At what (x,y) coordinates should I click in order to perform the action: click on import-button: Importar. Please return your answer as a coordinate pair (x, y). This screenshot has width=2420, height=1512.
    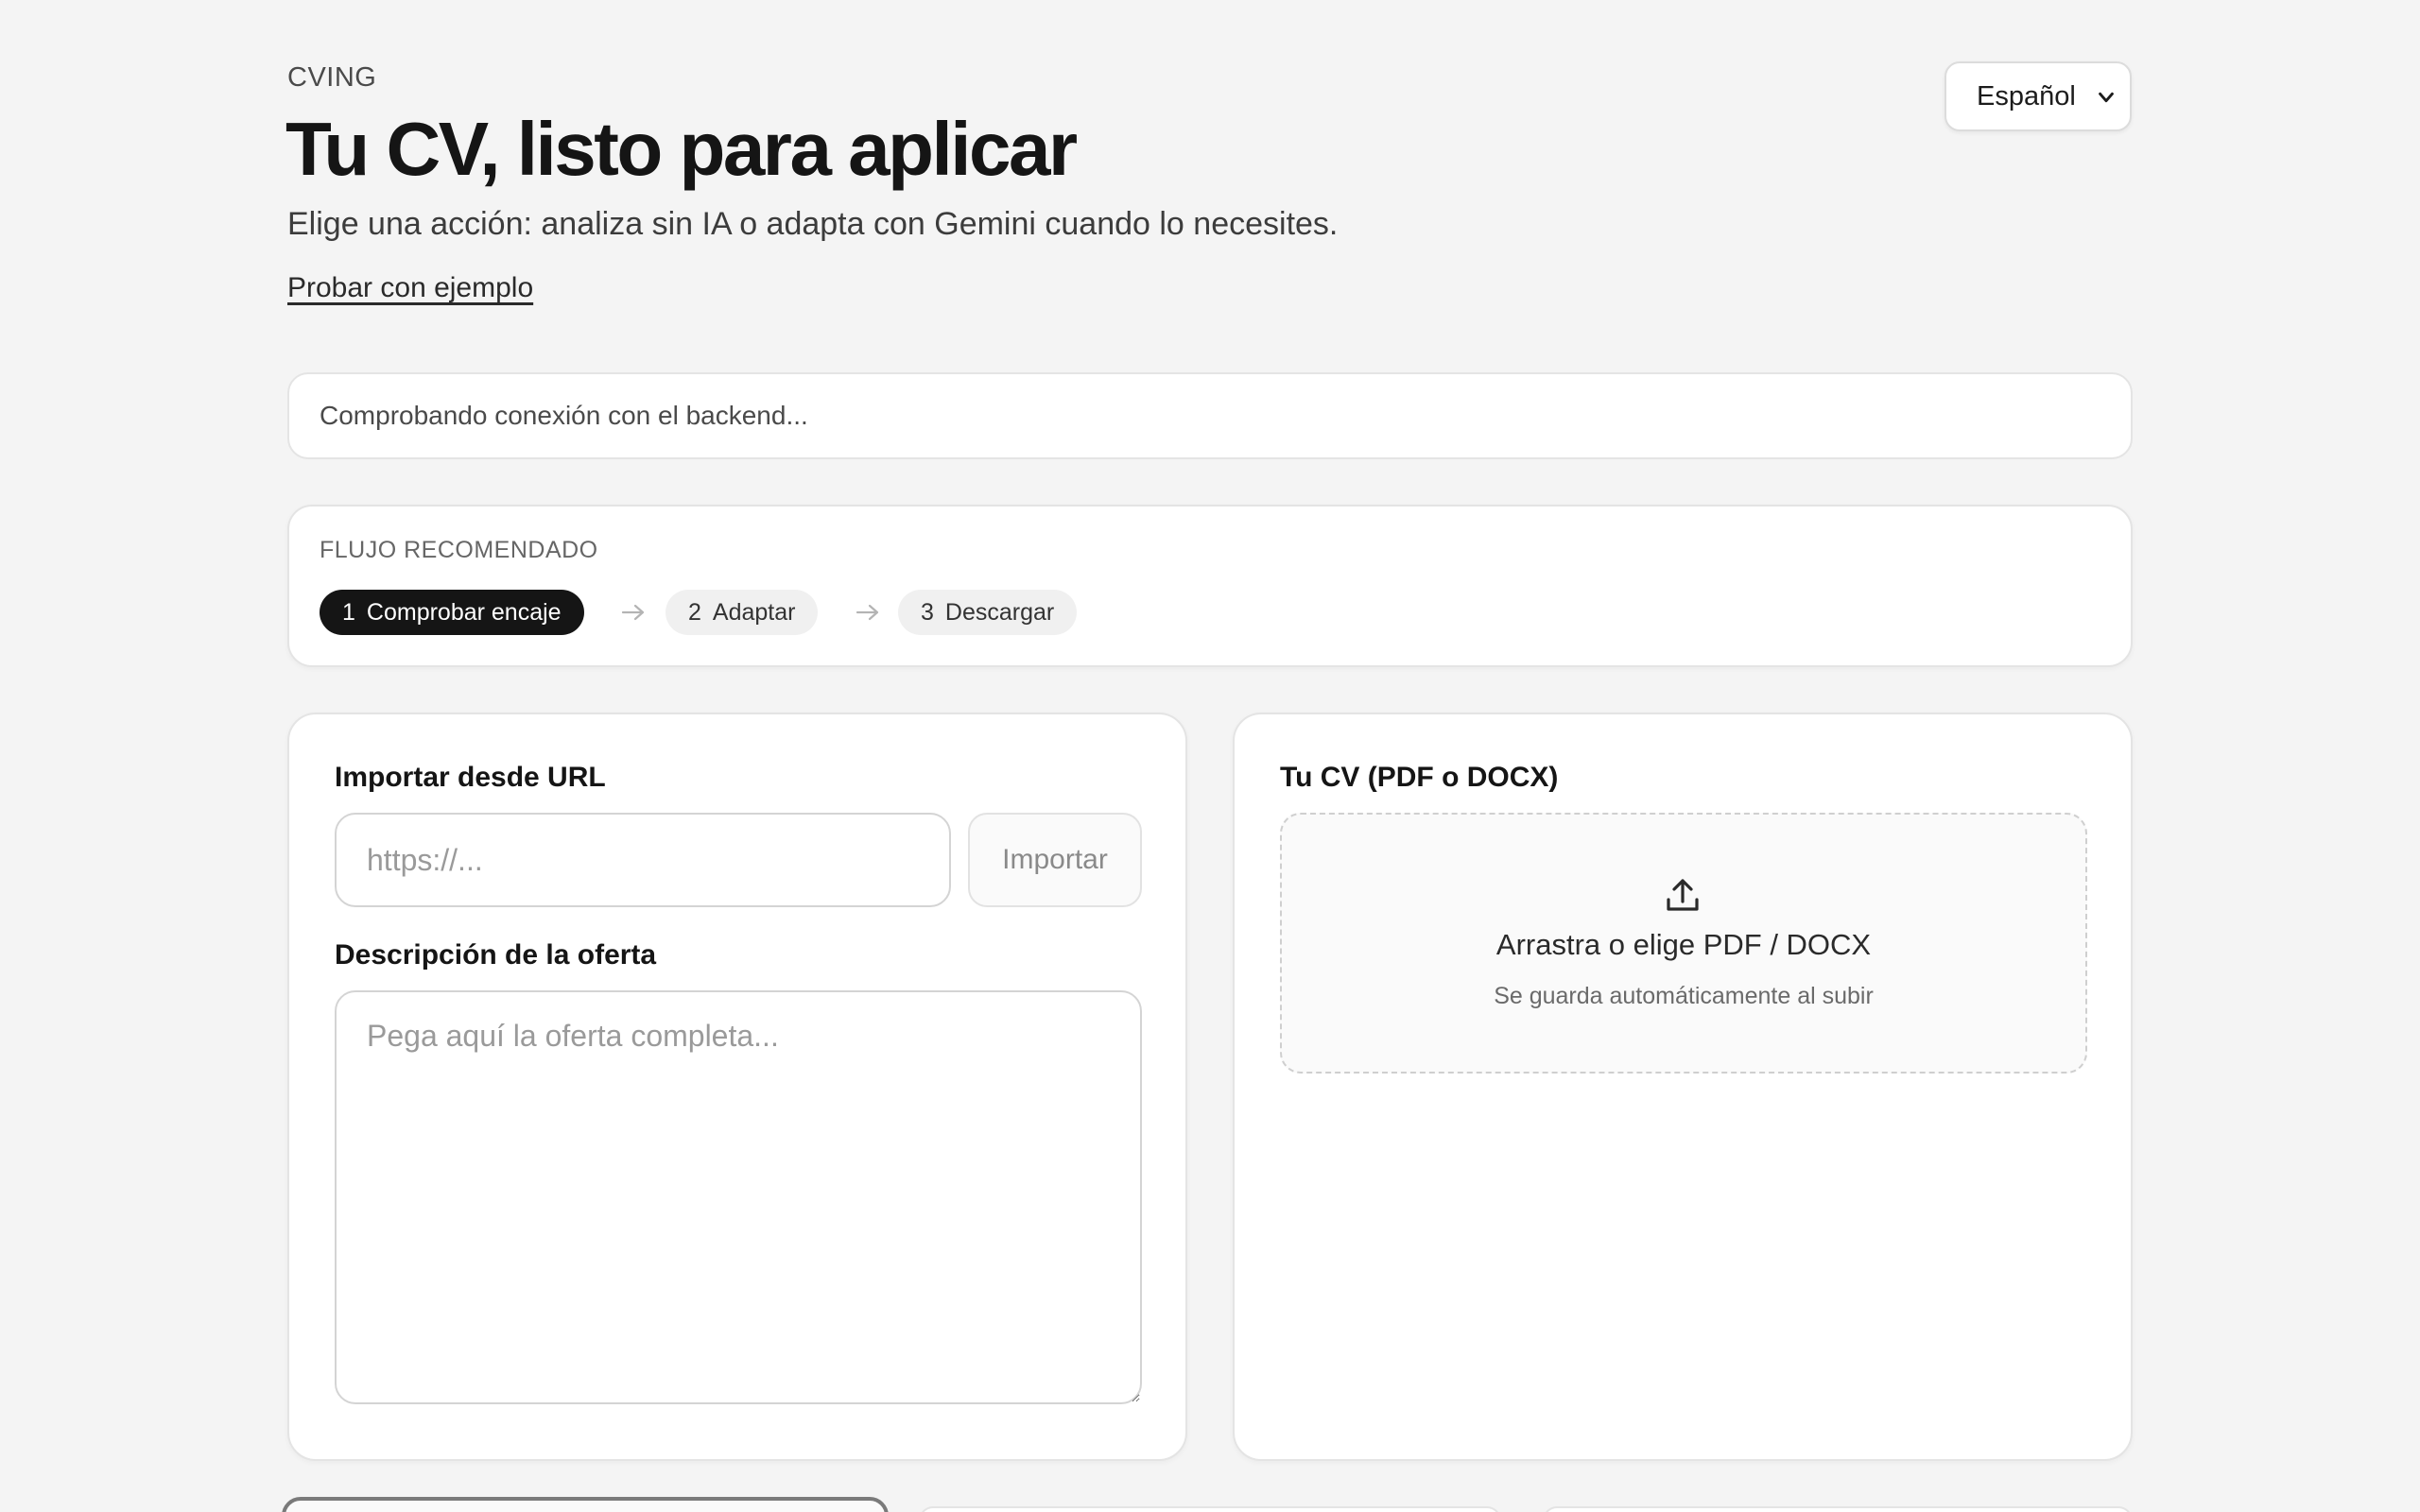
    Looking at the image, I should click on (1055, 860).